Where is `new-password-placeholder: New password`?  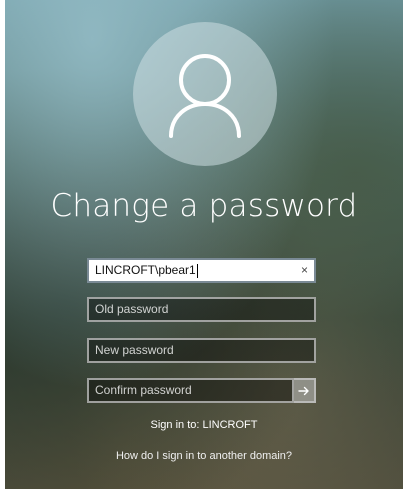 new-password-placeholder: New password is located at coordinates (134, 350).